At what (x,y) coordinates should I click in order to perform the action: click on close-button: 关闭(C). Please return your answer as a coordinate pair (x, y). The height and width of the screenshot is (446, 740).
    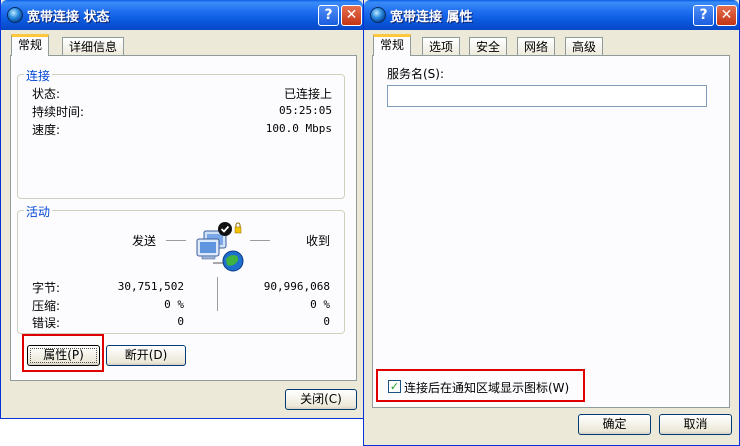
    Looking at the image, I should click on (321, 399).